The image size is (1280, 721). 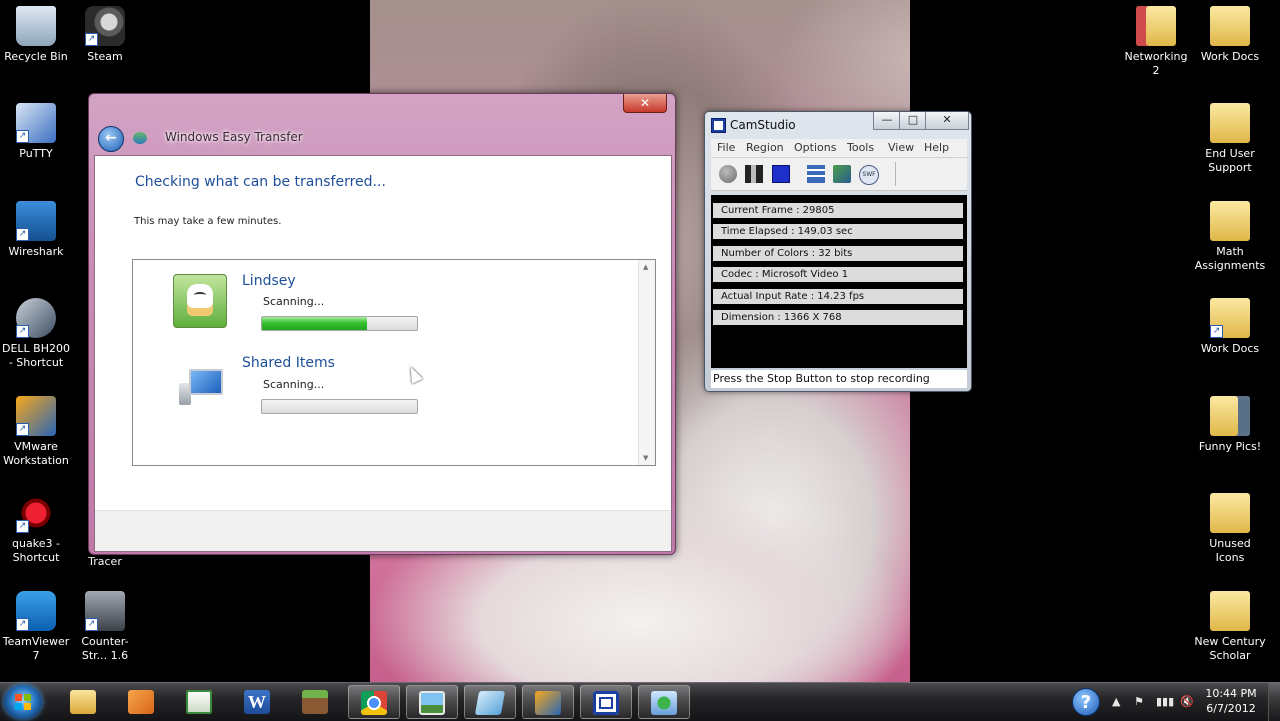 I want to click on stat-current-frame: Current Frame : 29805, so click(x=838, y=210).